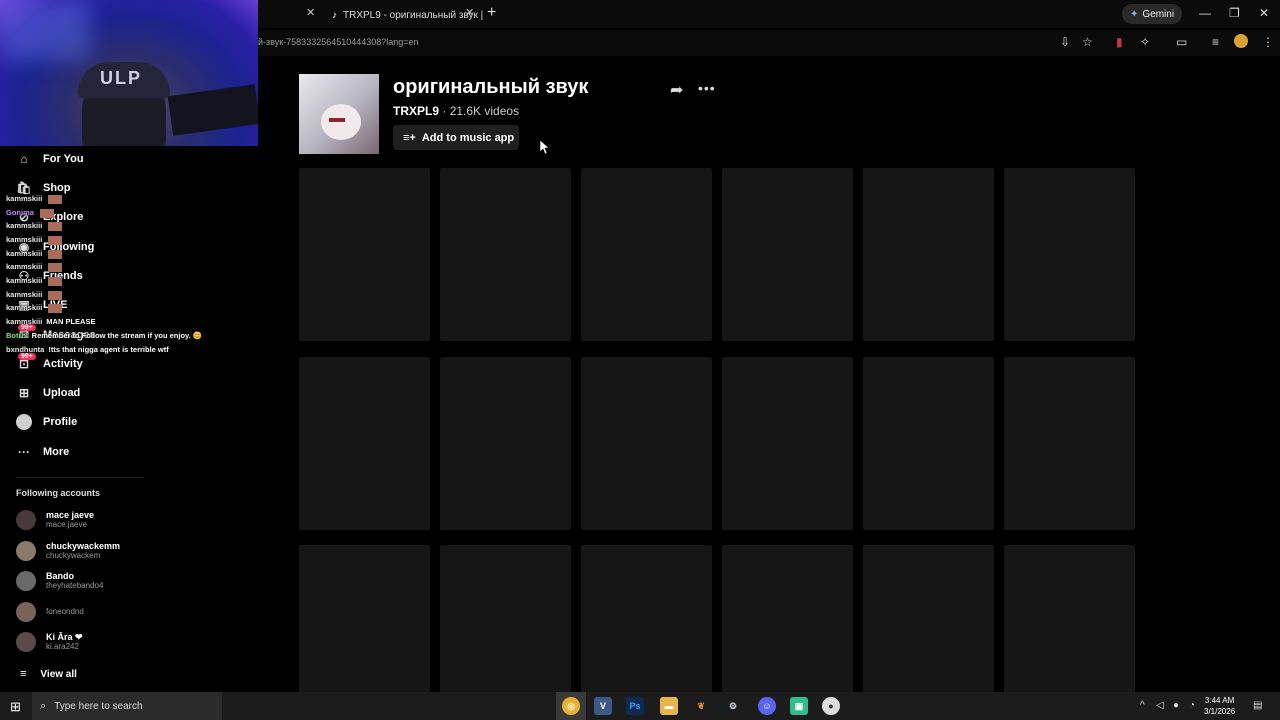 The width and height of the screenshot is (1280, 720). What do you see at coordinates (1234, 13) in the screenshot?
I see `restore-button: ❐` at bounding box center [1234, 13].